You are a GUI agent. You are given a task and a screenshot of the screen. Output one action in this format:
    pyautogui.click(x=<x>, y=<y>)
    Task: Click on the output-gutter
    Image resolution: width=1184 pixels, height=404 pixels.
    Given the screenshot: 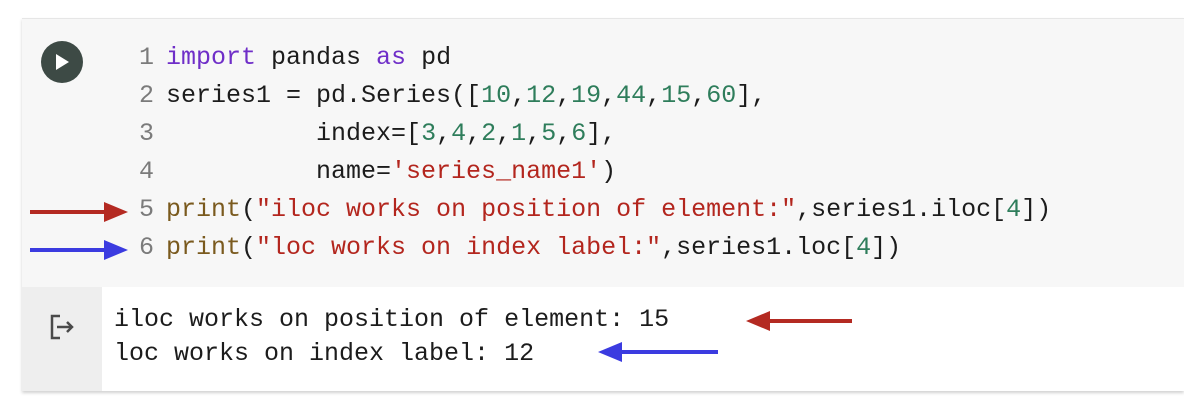 What is the action you would take?
    pyautogui.click(x=62, y=339)
    